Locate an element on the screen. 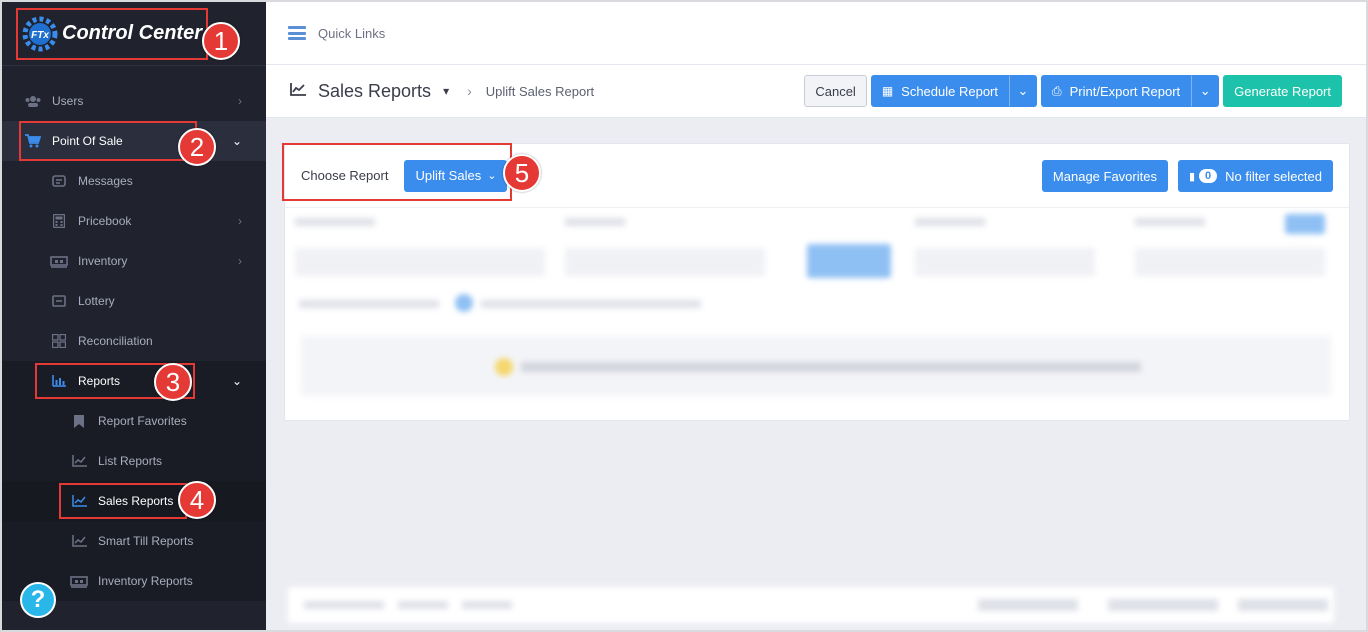 The image size is (1368, 632). sidebar-item-users: Users › is located at coordinates (134, 101).